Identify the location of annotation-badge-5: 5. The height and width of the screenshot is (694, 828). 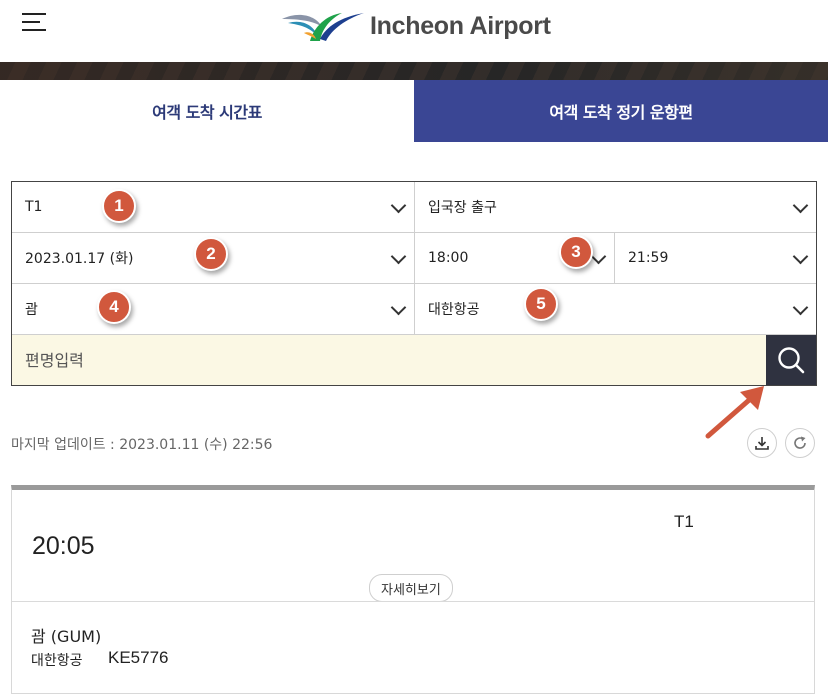
(541, 304).